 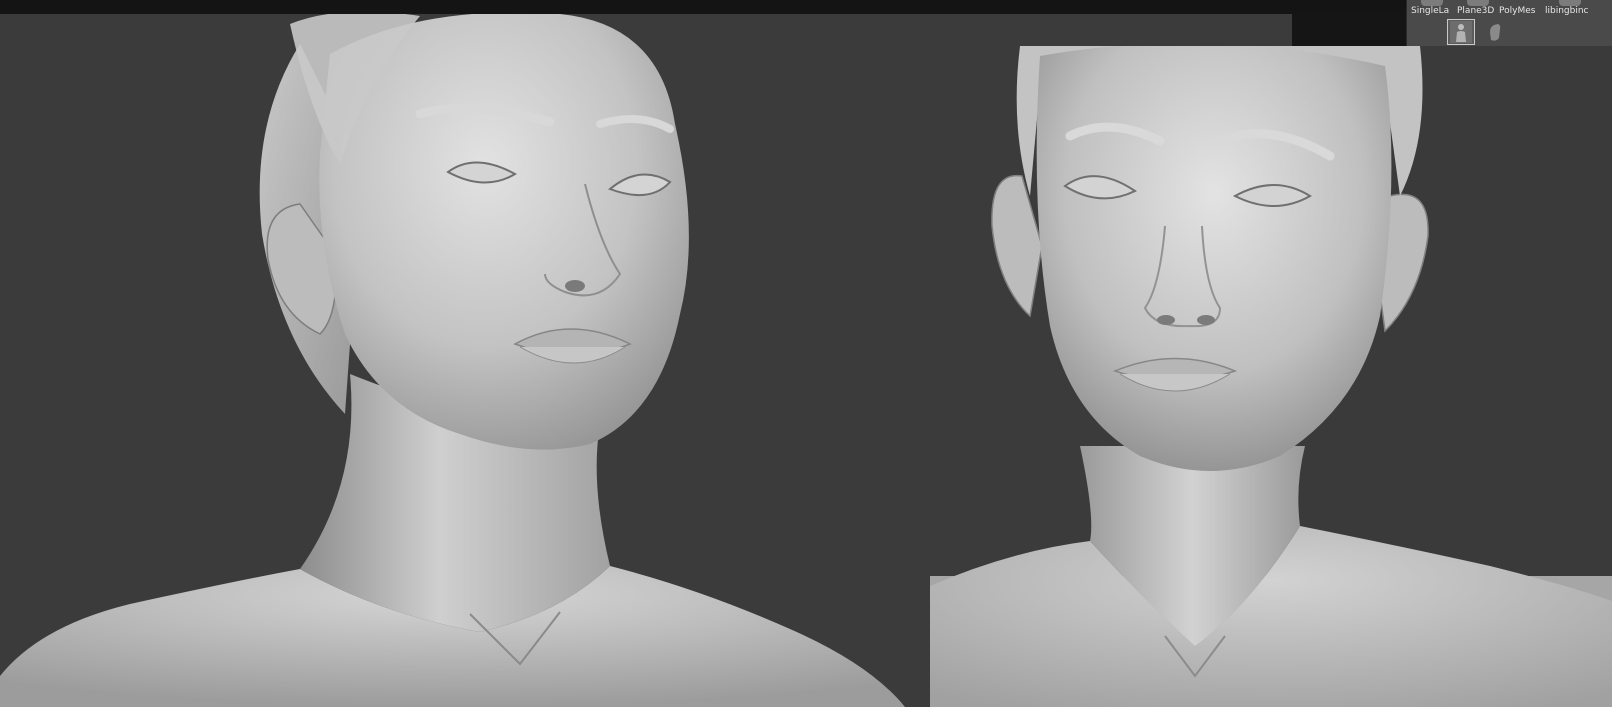 I want to click on tool-slots, so click(x=1478, y=32).